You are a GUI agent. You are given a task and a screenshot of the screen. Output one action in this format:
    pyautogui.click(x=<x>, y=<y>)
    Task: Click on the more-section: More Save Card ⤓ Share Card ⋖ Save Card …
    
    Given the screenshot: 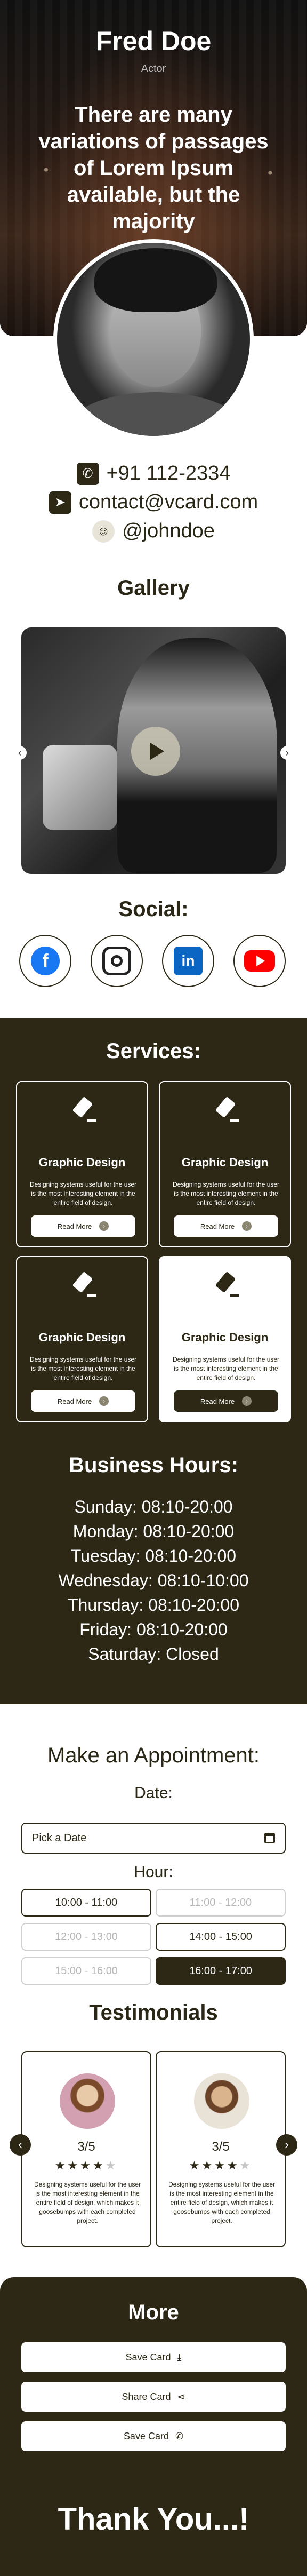 What is the action you would take?
    pyautogui.click(x=153, y=2426)
    